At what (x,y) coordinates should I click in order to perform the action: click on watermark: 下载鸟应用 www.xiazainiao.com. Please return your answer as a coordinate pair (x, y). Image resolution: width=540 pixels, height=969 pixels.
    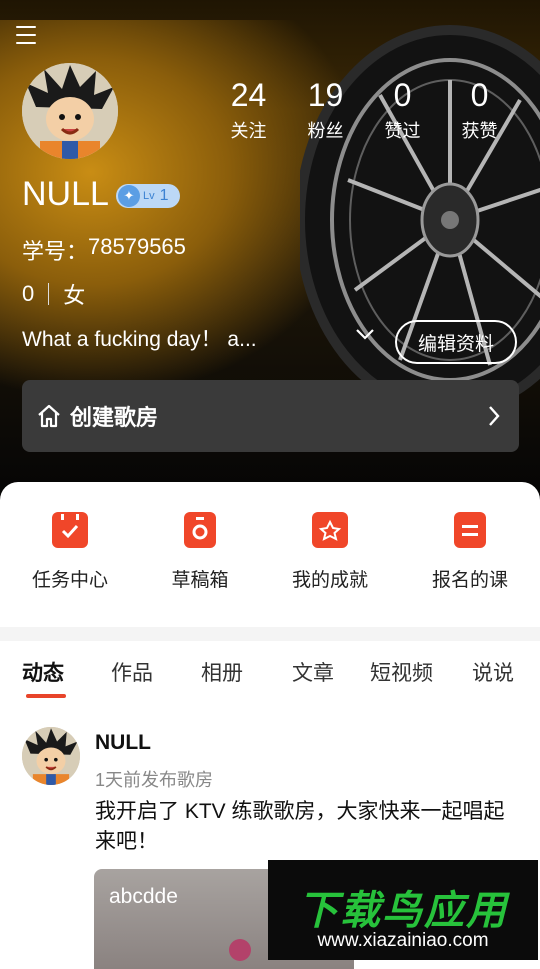
    Looking at the image, I should click on (403, 910).